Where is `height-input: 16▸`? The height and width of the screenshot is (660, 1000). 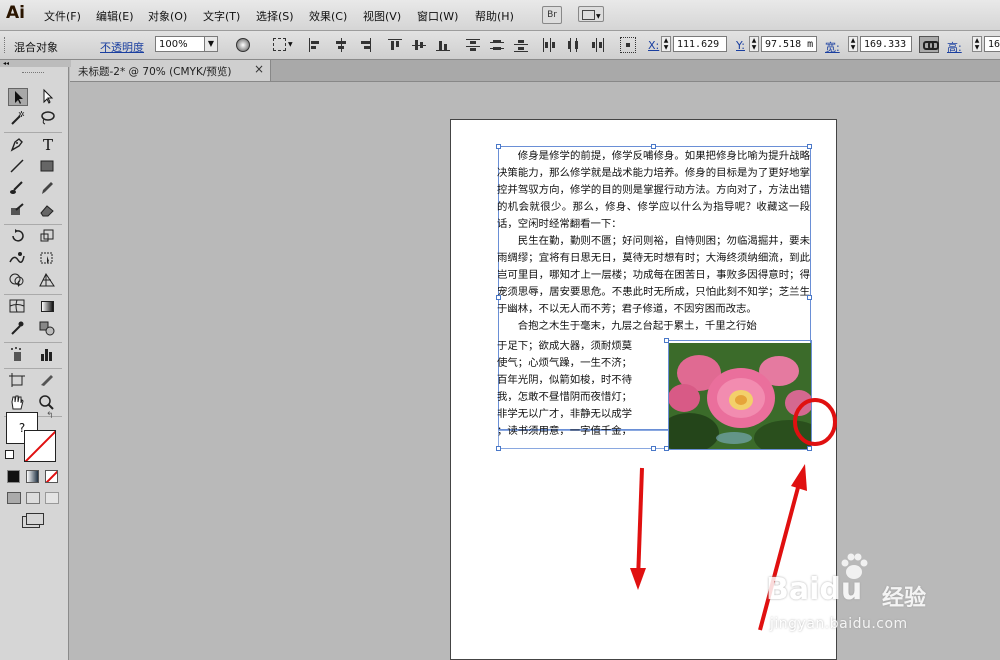 height-input: 16▸ is located at coordinates (992, 44).